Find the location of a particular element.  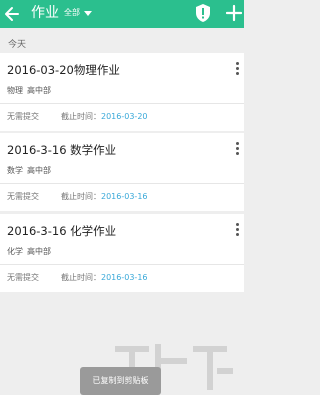

back-arrow-icon is located at coordinates (12, 14).